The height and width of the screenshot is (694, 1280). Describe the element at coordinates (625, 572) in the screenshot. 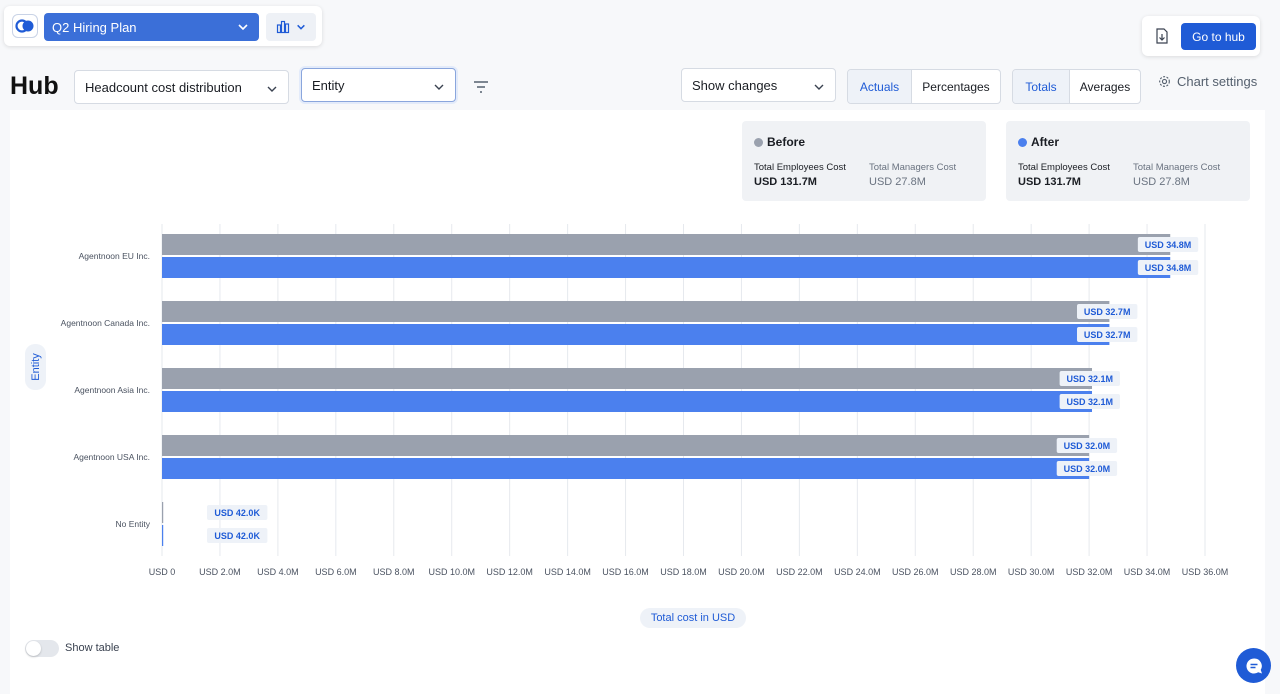

I see `x-tick-label: USD 16.0M` at that location.